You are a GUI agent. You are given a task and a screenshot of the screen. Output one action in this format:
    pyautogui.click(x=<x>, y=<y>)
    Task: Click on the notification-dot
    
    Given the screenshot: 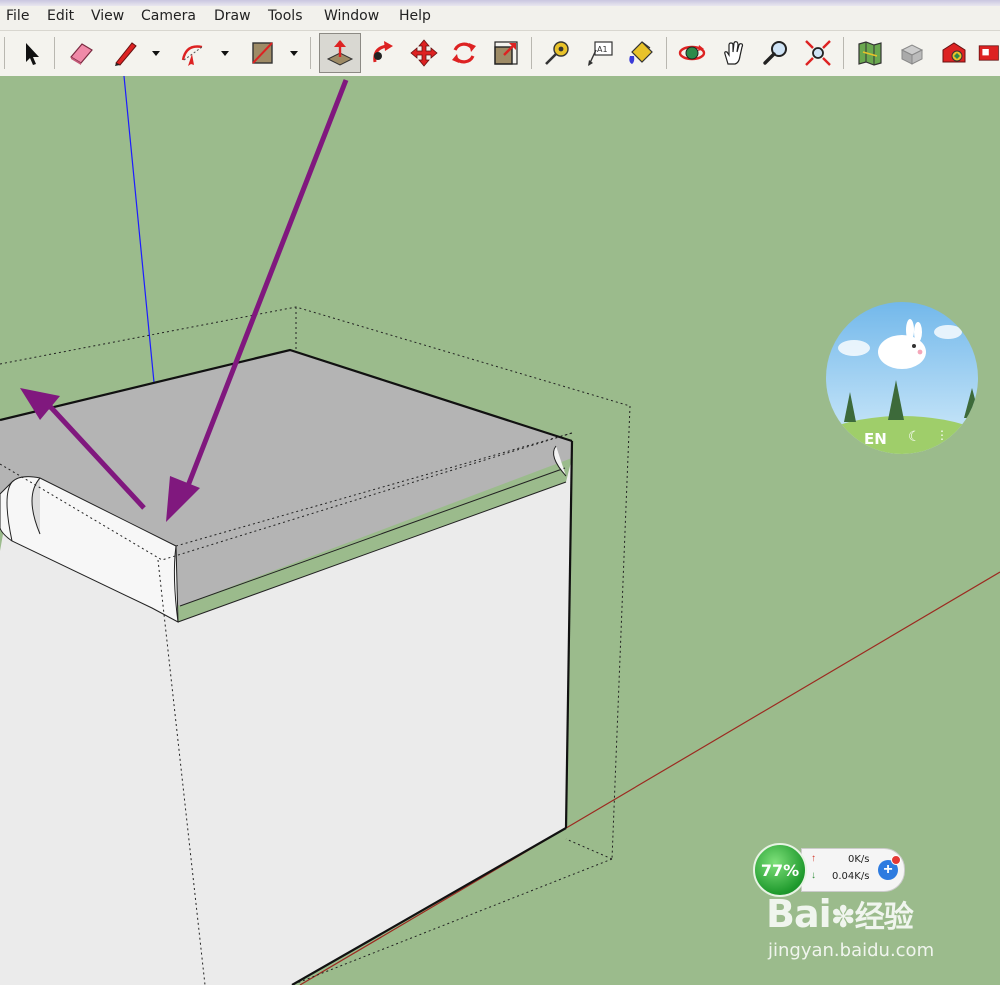 What is the action you would take?
    pyautogui.click(x=896, y=860)
    